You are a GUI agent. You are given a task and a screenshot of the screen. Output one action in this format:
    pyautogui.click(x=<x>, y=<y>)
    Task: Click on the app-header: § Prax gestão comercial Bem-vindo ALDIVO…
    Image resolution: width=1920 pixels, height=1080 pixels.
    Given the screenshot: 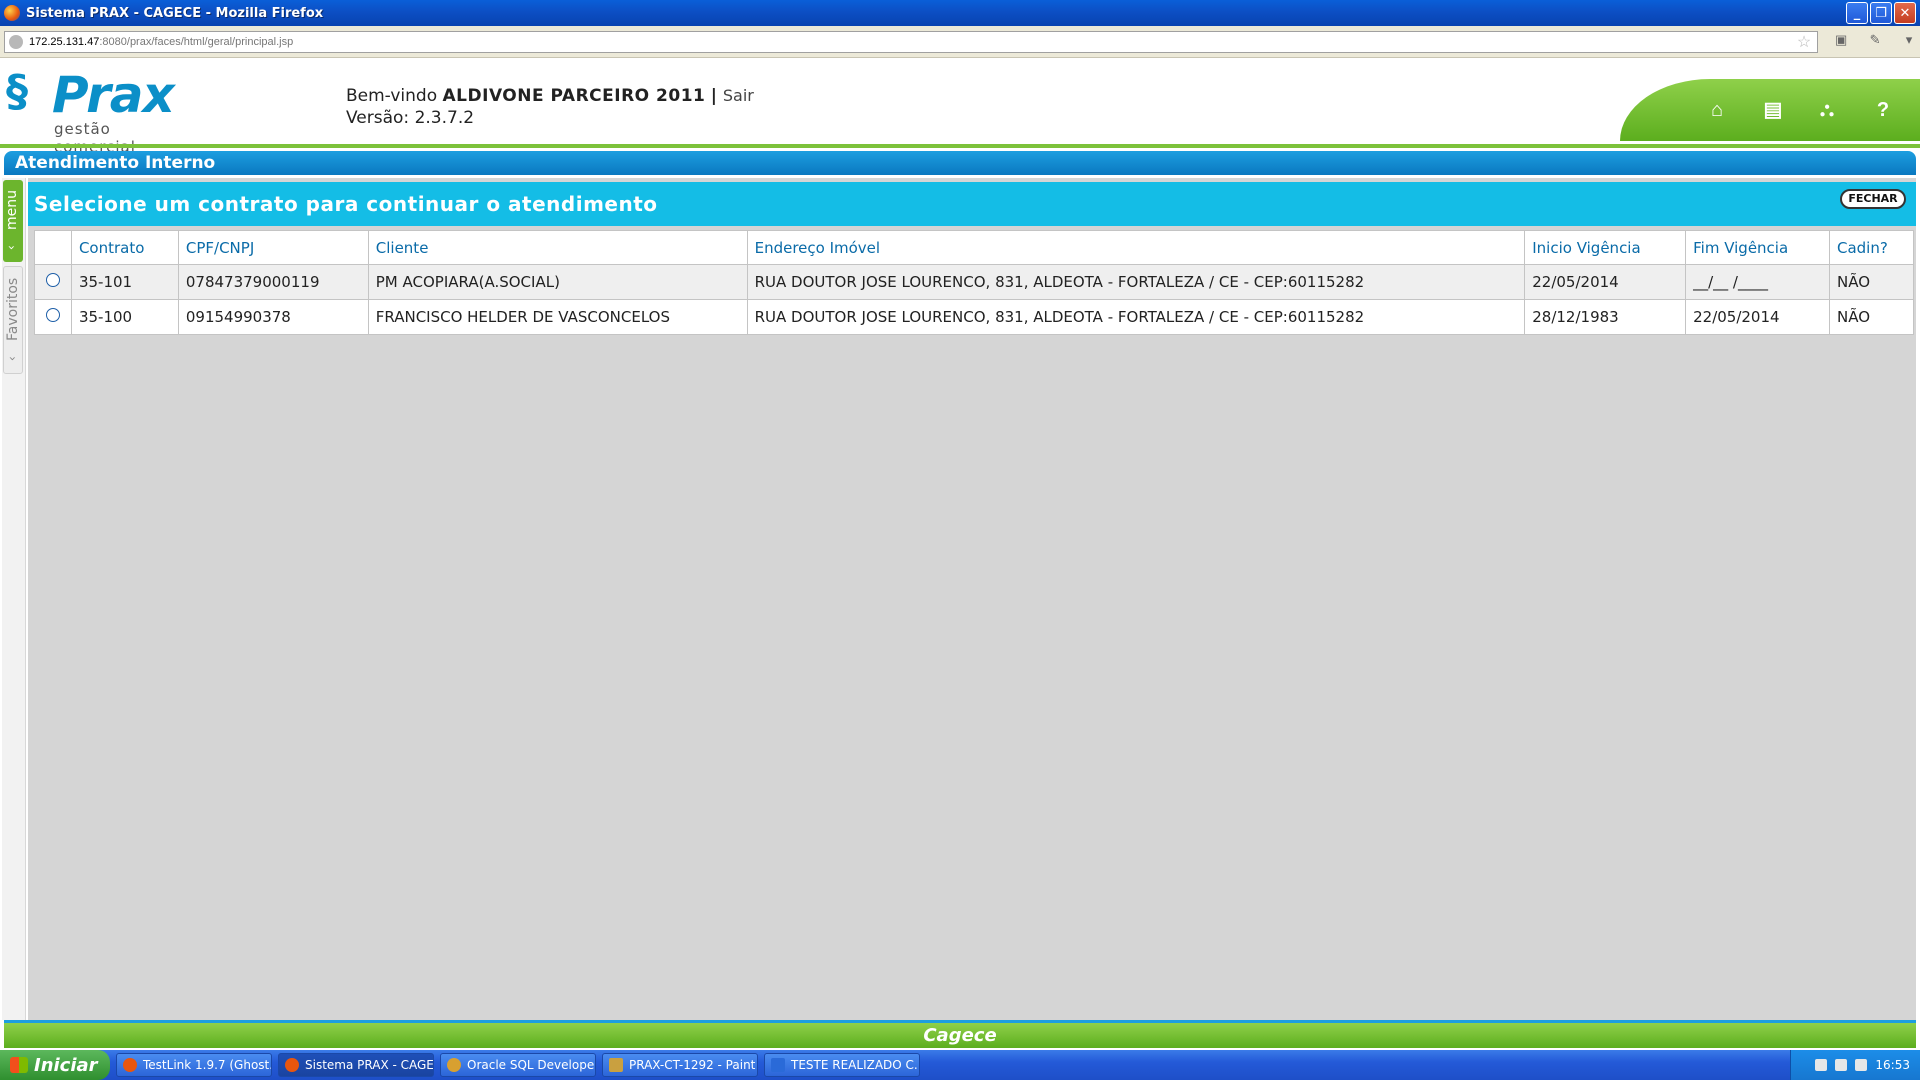 What is the action you would take?
    pyautogui.click(x=960, y=107)
    